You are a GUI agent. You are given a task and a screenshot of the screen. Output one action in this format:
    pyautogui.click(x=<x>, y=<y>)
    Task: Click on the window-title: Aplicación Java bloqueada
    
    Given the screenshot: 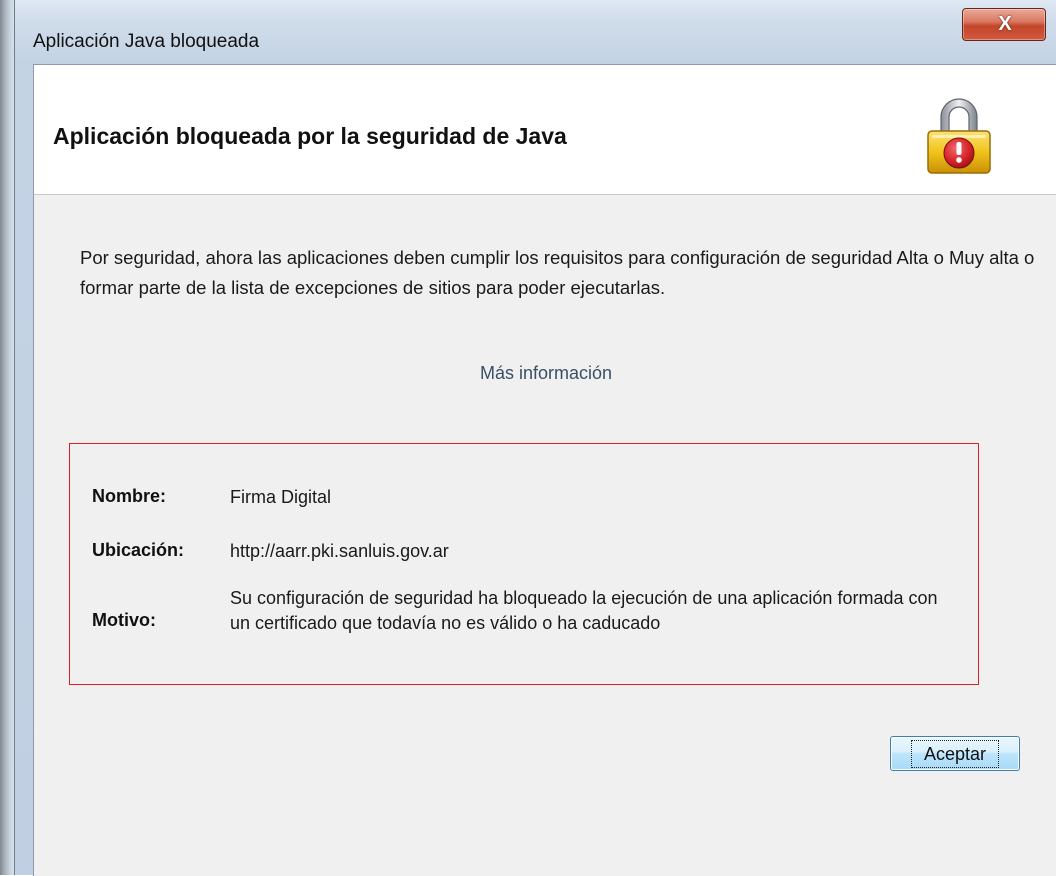 What is the action you would take?
    pyautogui.click(x=146, y=41)
    